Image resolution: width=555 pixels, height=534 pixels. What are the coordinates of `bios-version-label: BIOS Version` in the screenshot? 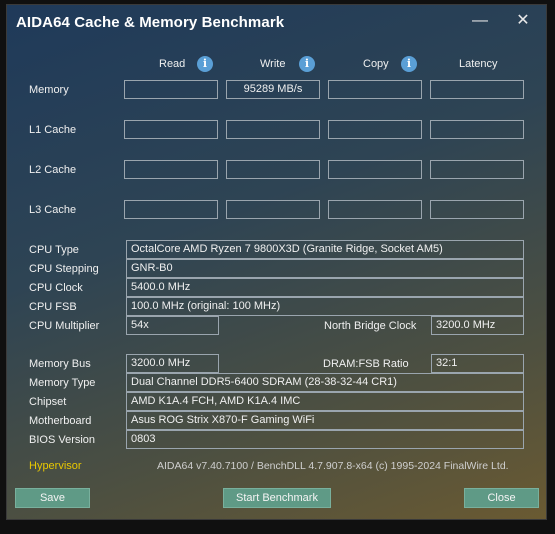 It's located at (62, 440).